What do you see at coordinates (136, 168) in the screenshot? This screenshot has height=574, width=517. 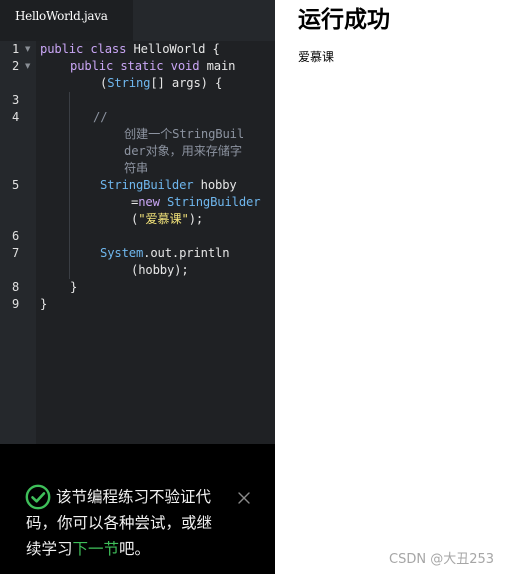 I see `code-comment-line: 符串` at bounding box center [136, 168].